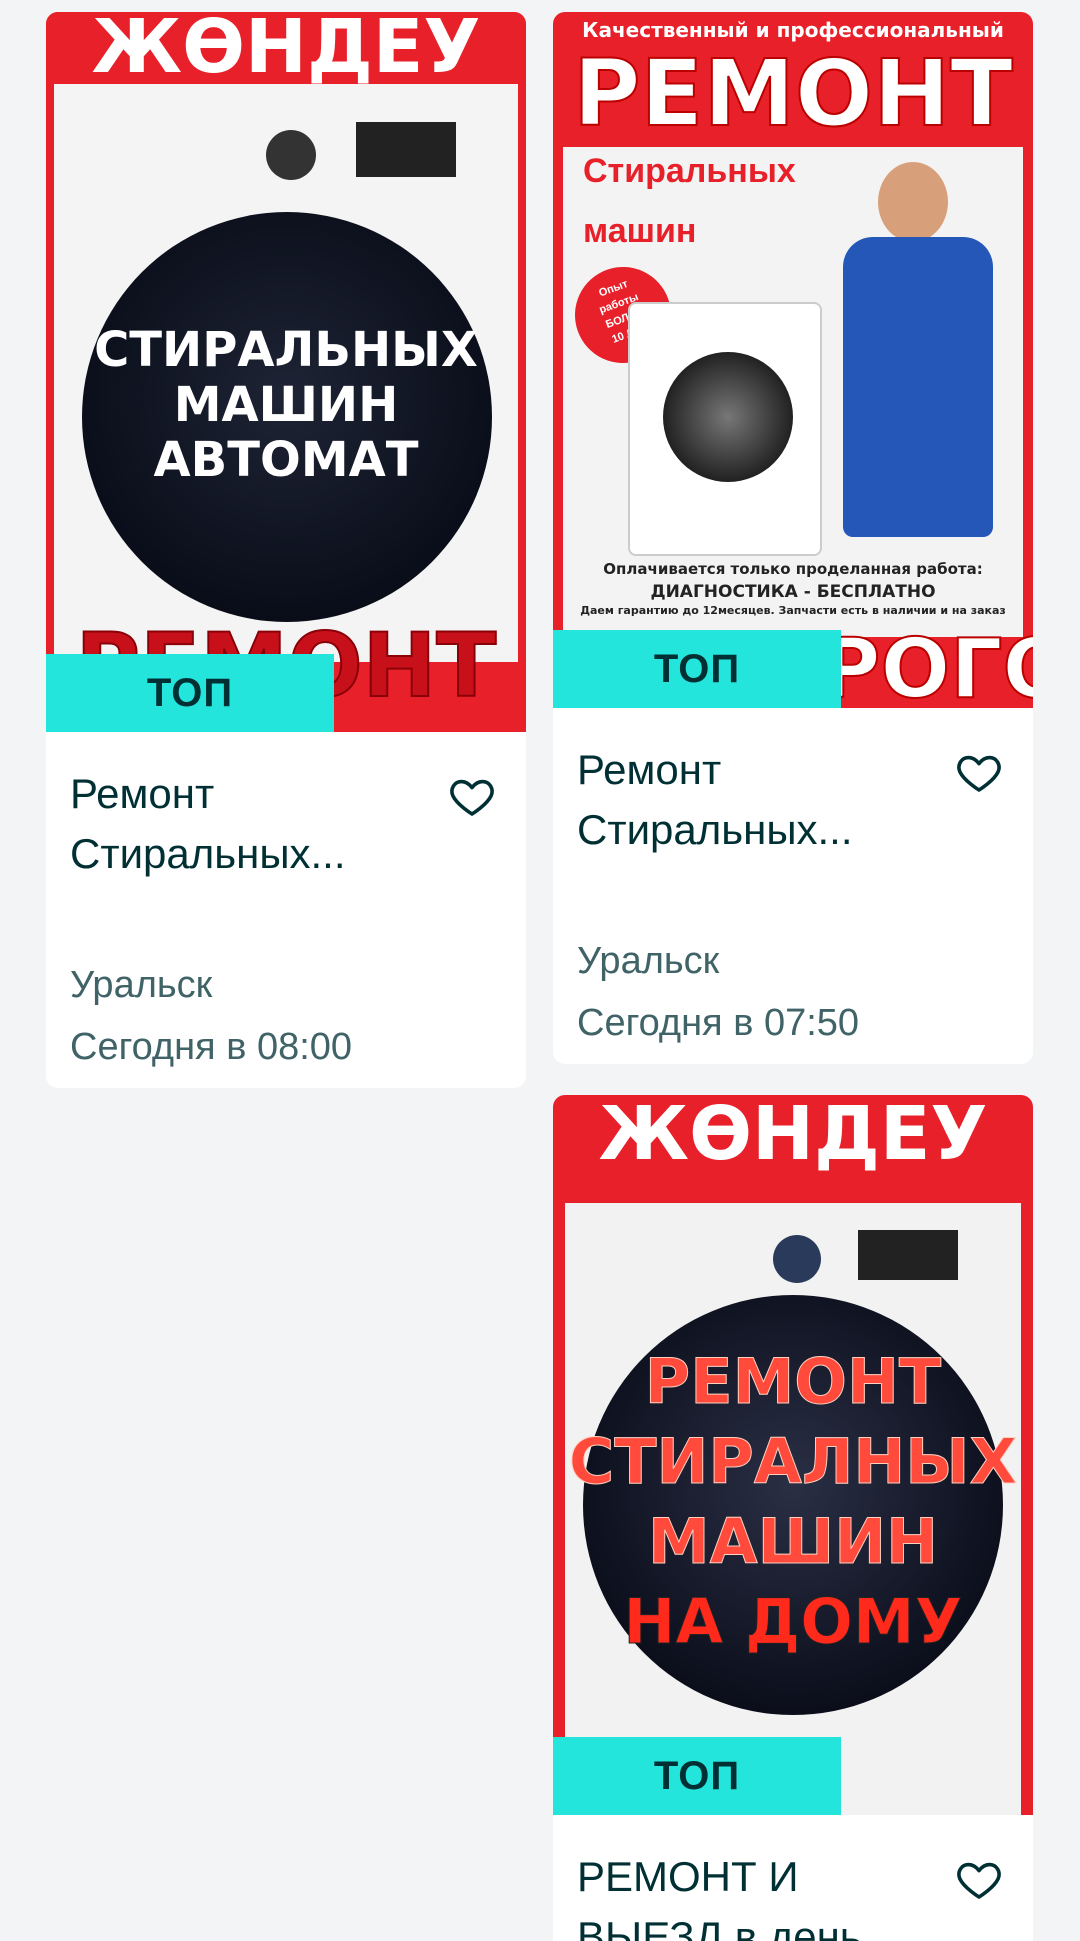  Describe the element at coordinates (793, 1382) in the screenshot. I see `poster-center-line-1: РЕМОНТ` at that location.